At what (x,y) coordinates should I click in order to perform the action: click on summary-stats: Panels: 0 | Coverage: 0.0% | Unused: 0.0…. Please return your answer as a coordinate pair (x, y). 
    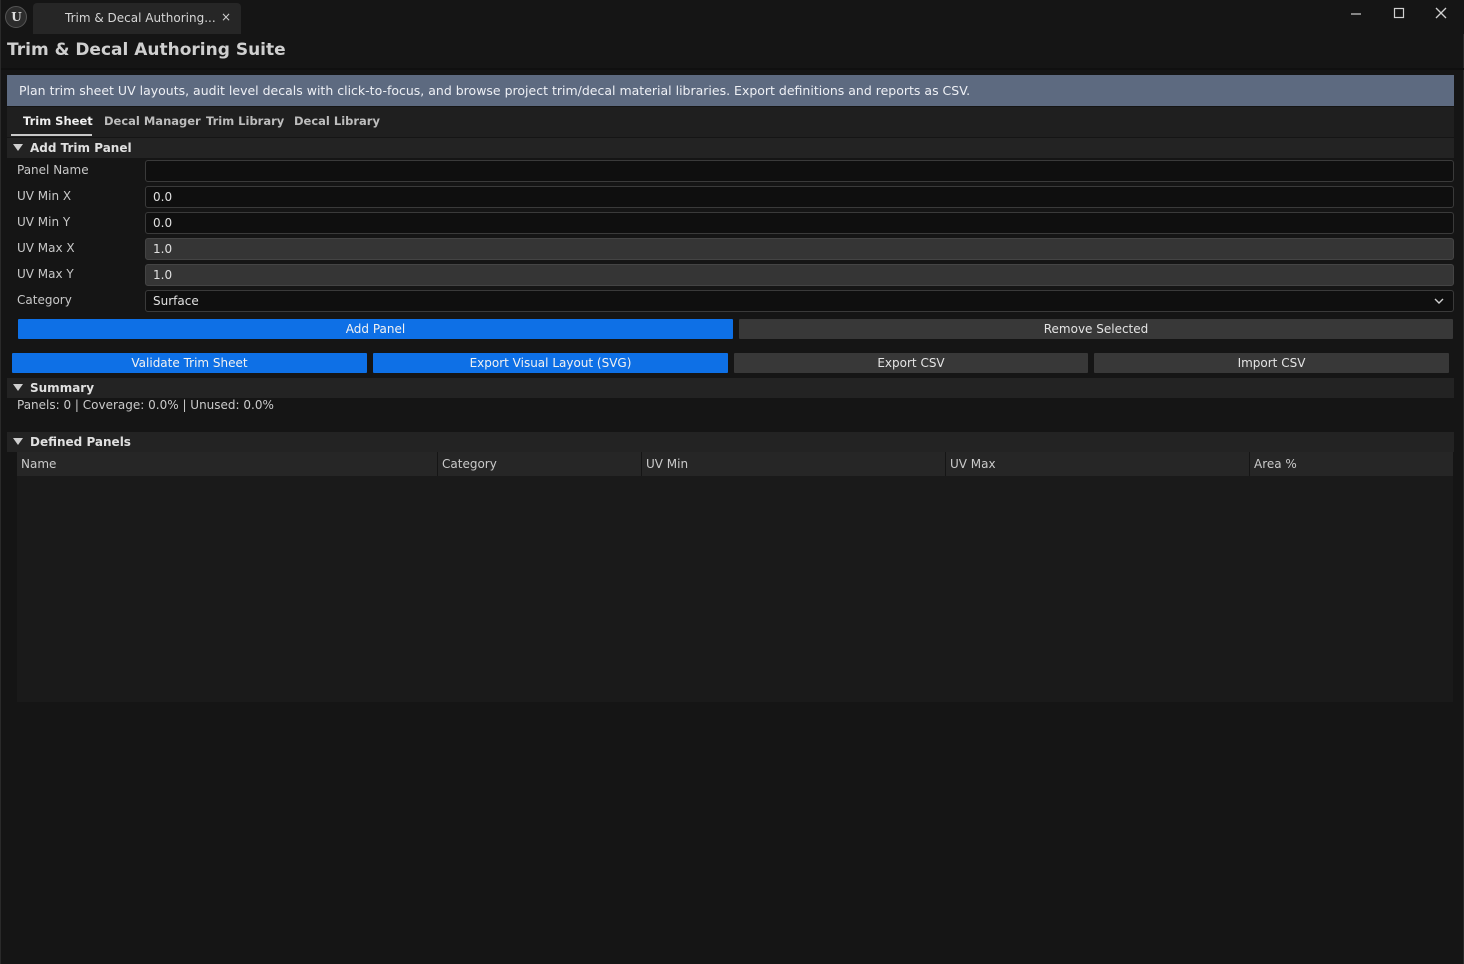
    Looking at the image, I should click on (145, 405).